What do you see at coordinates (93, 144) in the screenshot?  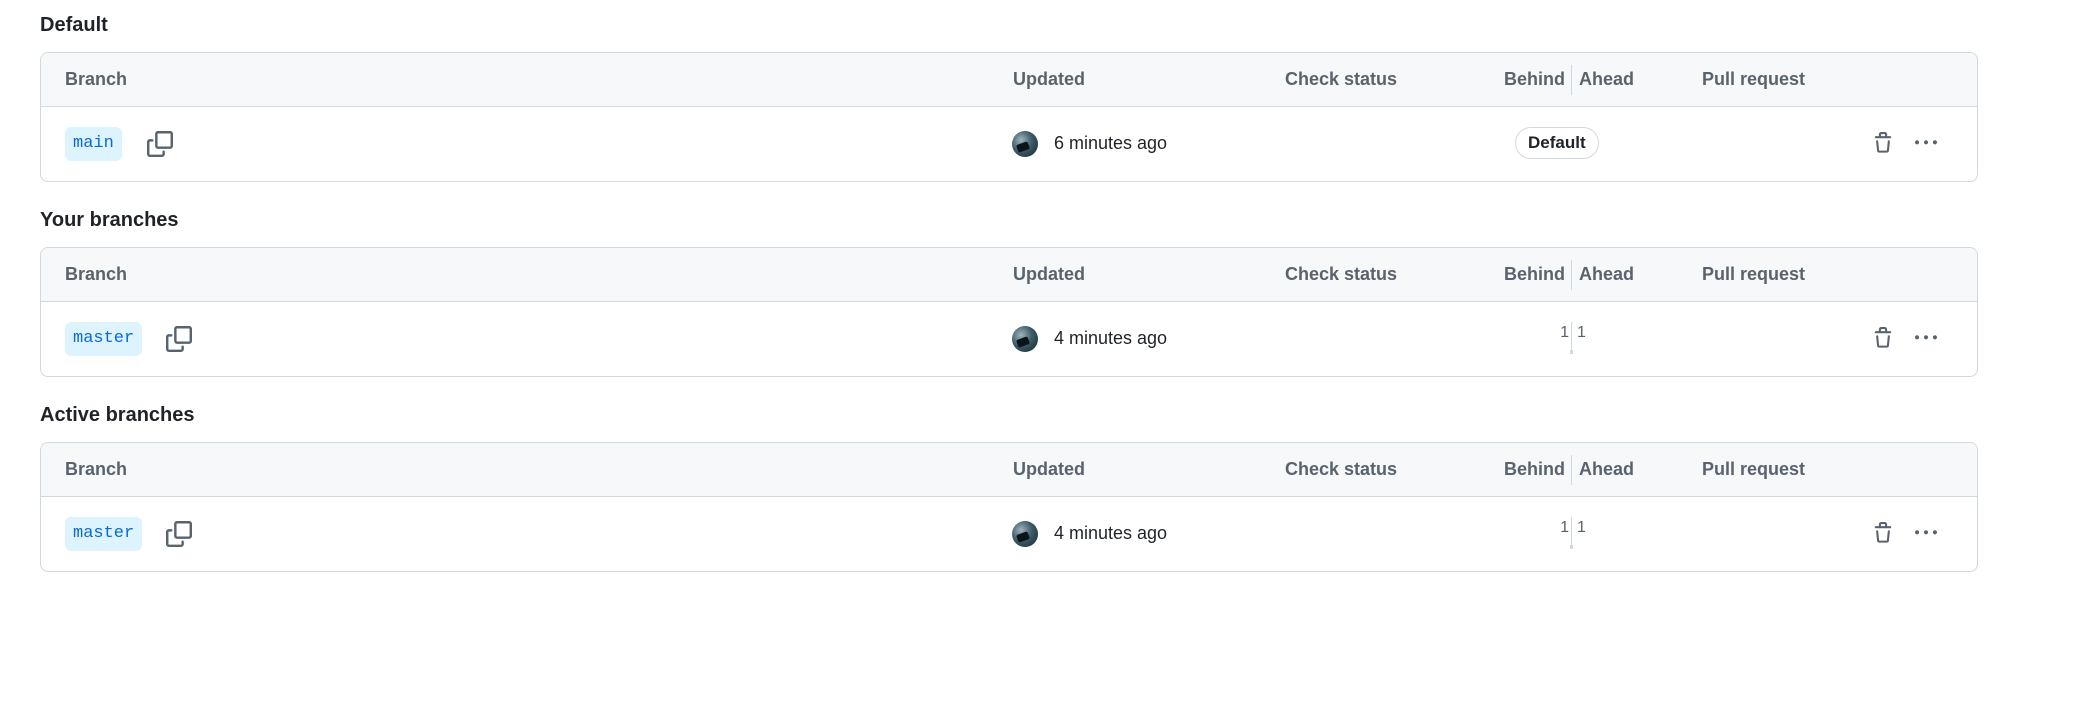 I see `branch-name-link: main` at bounding box center [93, 144].